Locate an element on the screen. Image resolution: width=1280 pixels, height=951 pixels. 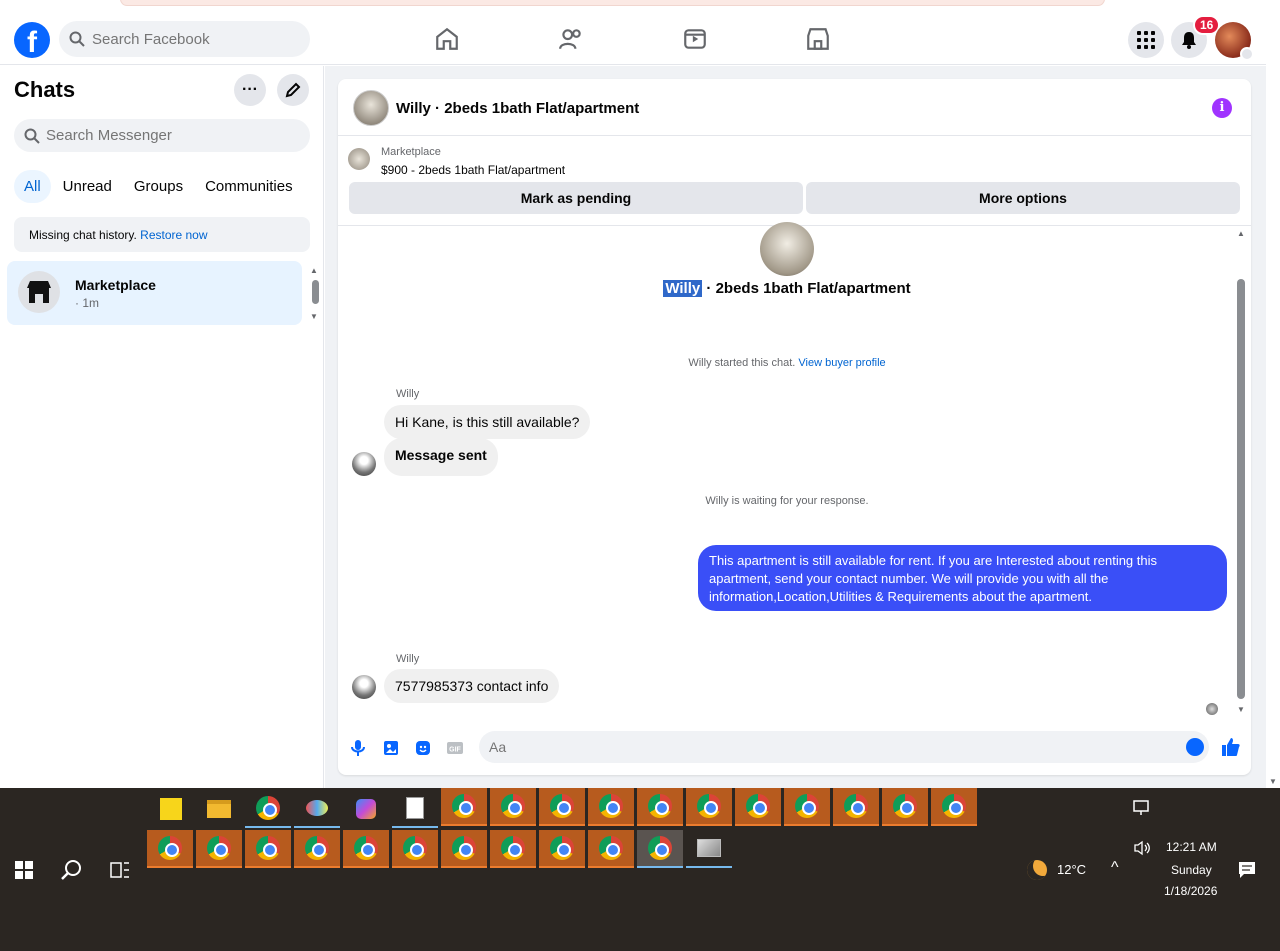
file-explorer-icon is located at coordinates (219, 809).